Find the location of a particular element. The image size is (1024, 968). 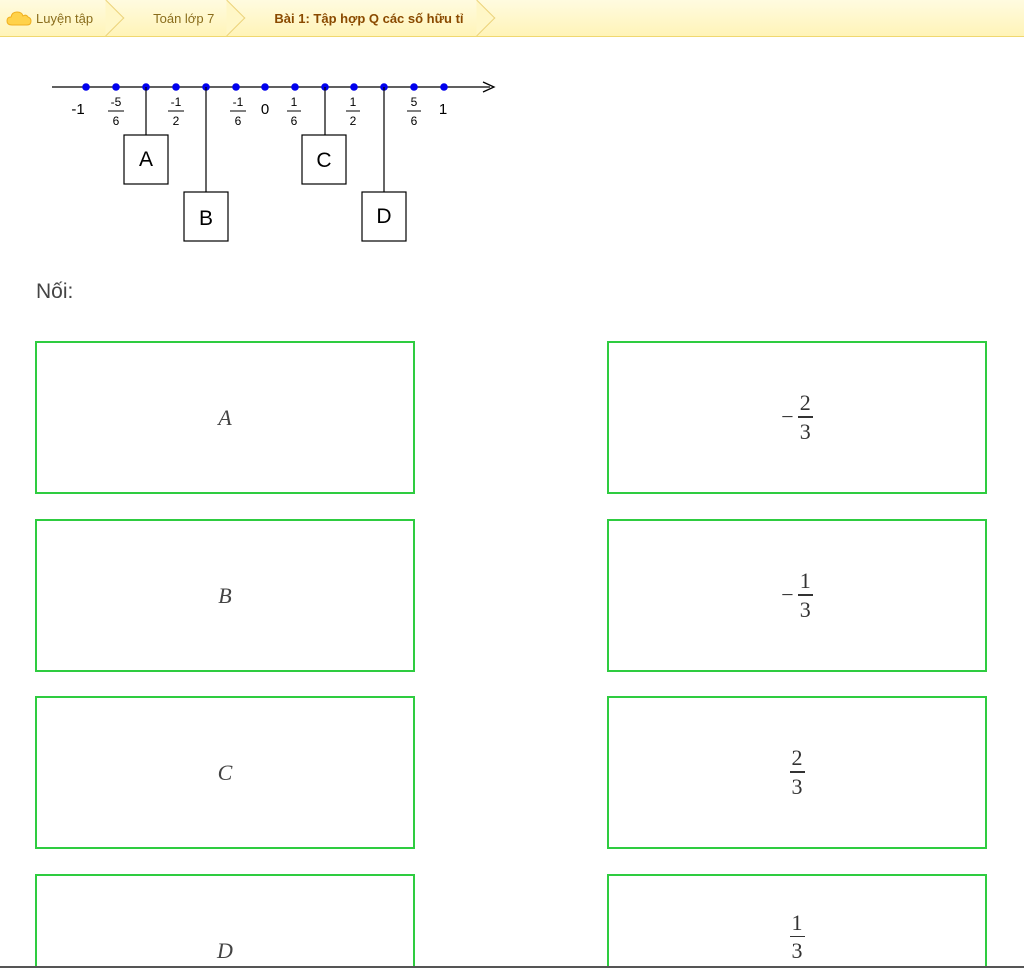

left-card-b: B is located at coordinates (225, 595).